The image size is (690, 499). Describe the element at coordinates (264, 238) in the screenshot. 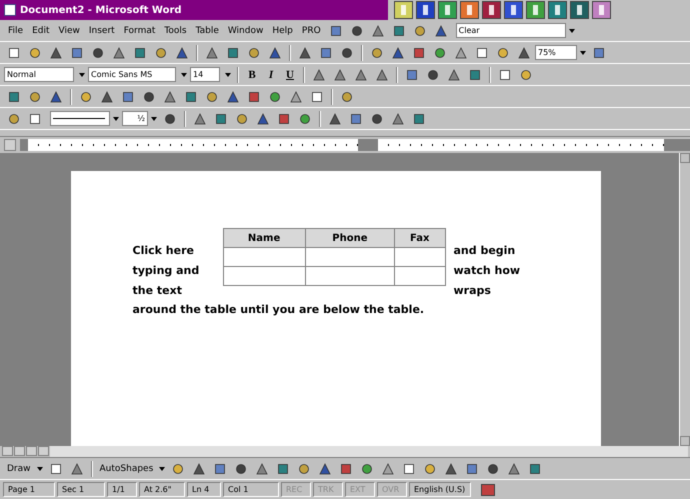

I see `column-header: Name` at that location.